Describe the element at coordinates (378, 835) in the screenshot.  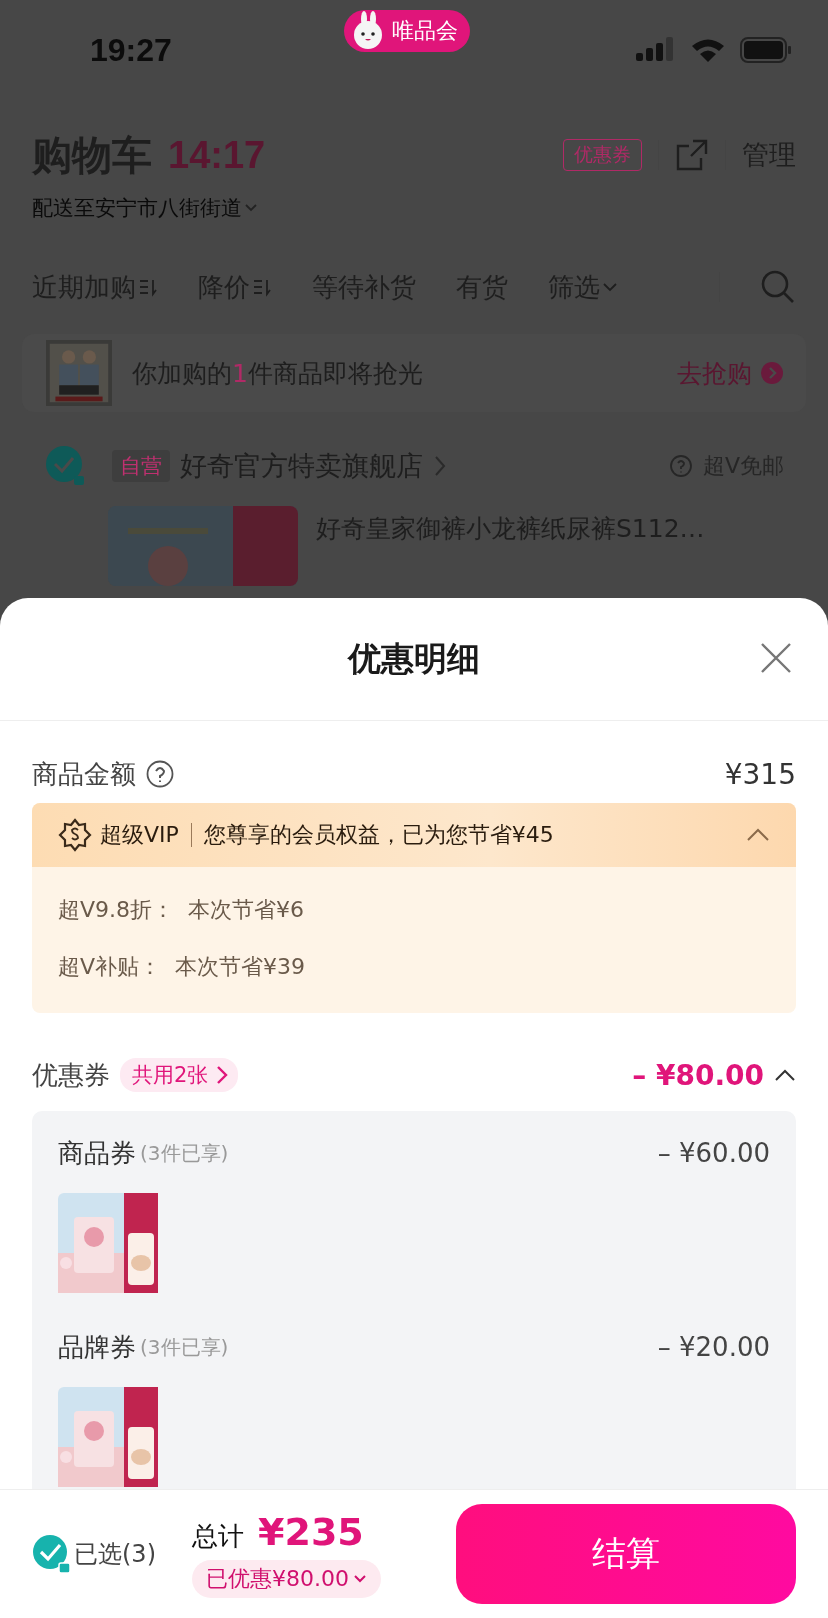
I see `vip-summary: 您尊享的会员权益，已为您节省¥45` at that location.